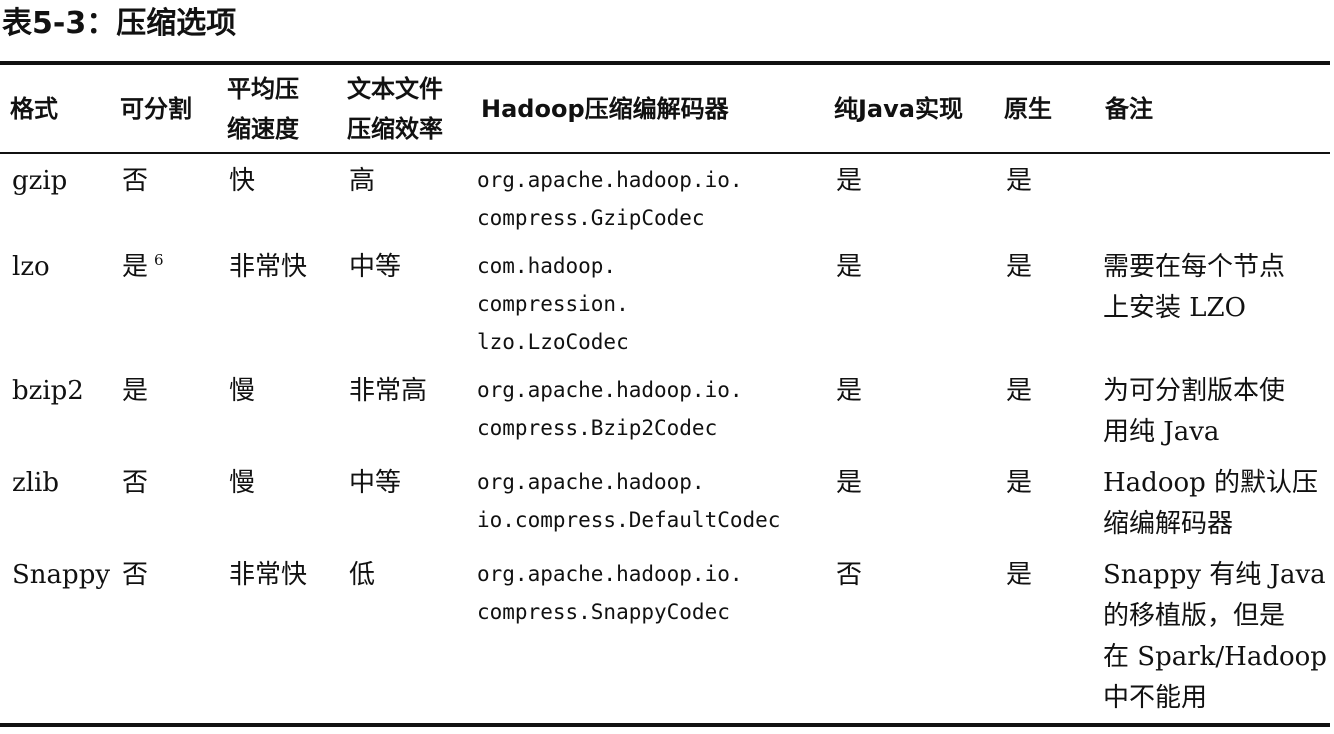  I want to click on header-text-efficiency: 文本文件 压缩效率, so click(404, 108).